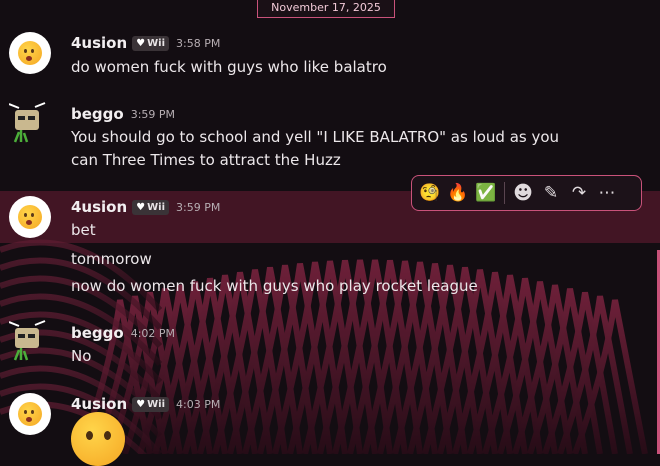  Describe the element at coordinates (229, 67) in the screenshot. I see `message-text: do women fuck with guys who like balatro` at that location.